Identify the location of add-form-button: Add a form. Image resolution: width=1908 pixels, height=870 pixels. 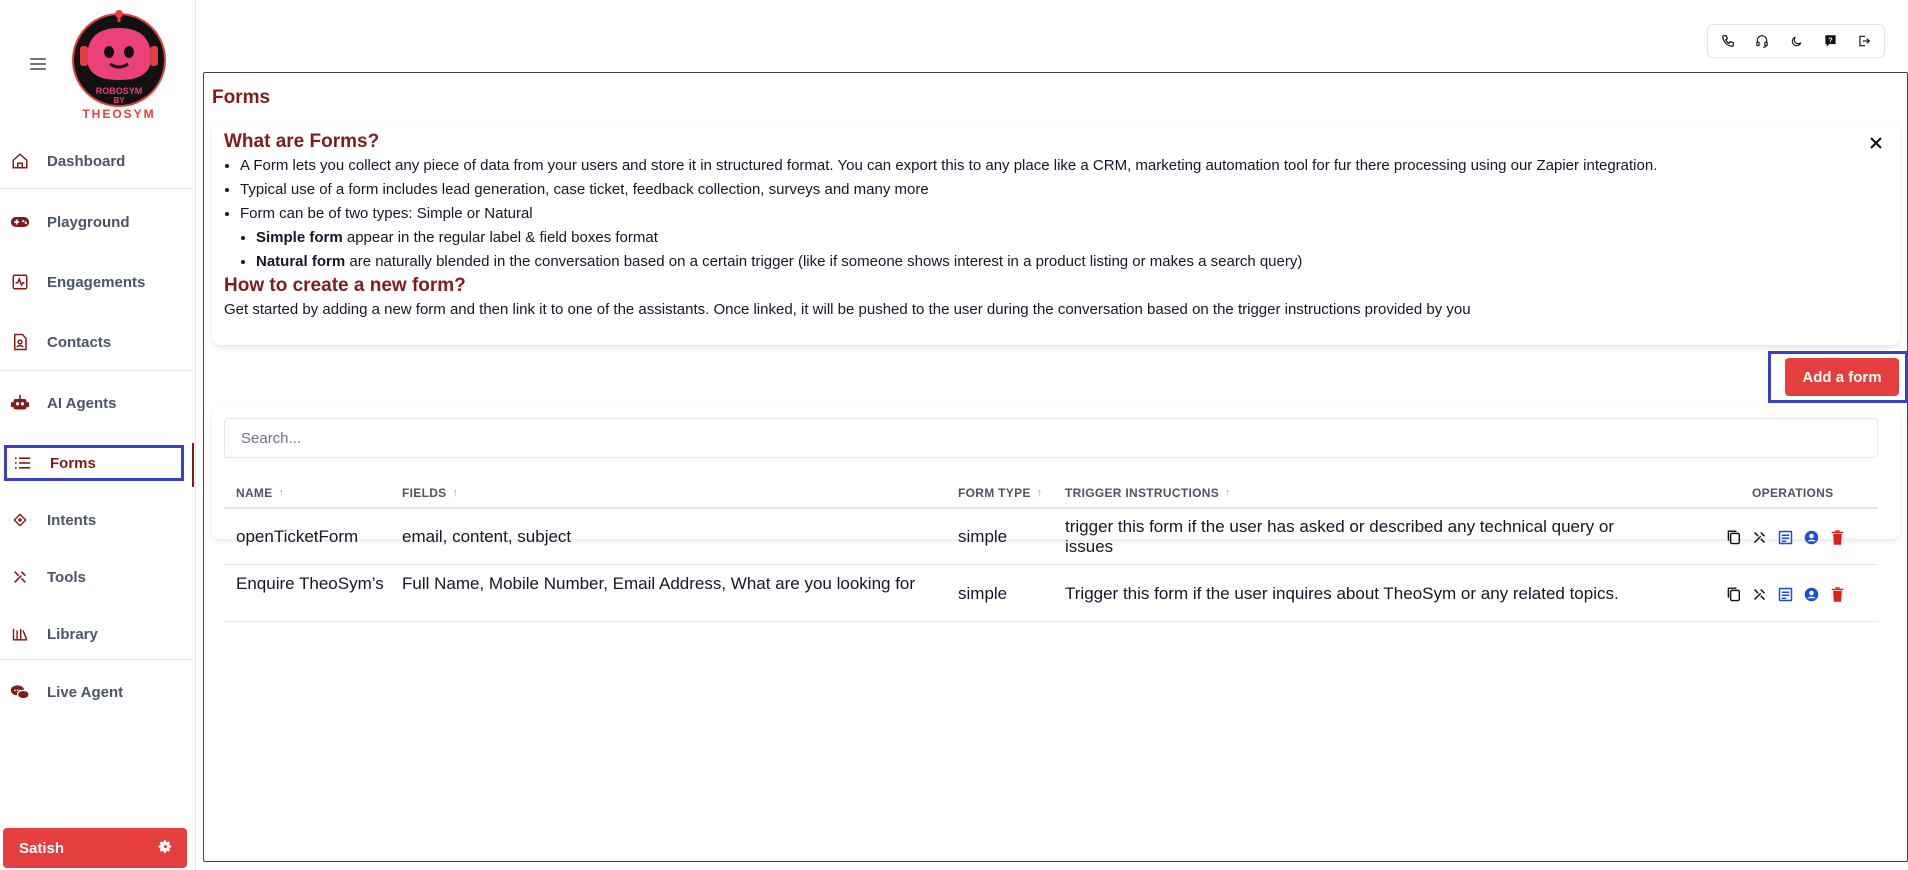
(1842, 377).